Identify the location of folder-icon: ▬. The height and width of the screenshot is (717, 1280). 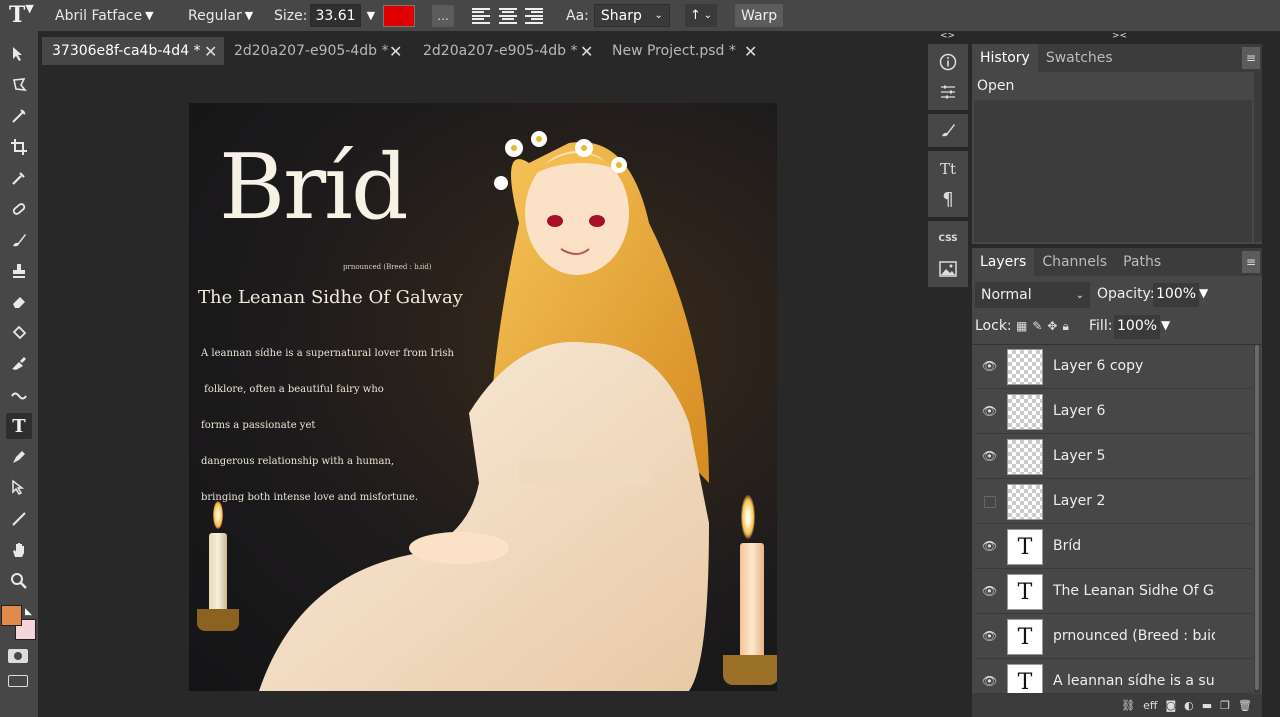
(1207, 705).